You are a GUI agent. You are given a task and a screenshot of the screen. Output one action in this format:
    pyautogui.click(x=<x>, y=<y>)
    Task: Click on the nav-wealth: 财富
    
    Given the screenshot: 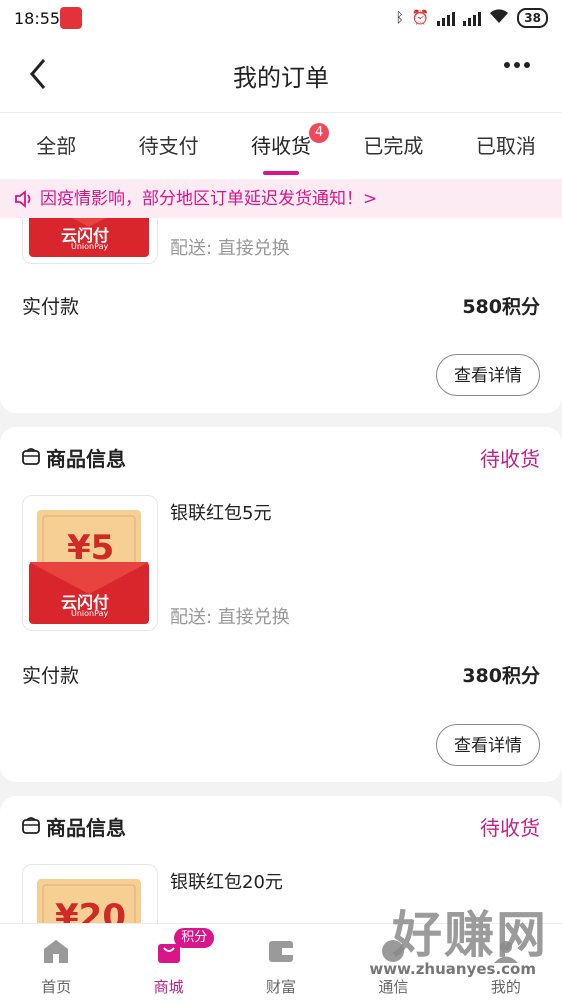 What is the action you would take?
    pyautogui.click(x=281, y=962)
    